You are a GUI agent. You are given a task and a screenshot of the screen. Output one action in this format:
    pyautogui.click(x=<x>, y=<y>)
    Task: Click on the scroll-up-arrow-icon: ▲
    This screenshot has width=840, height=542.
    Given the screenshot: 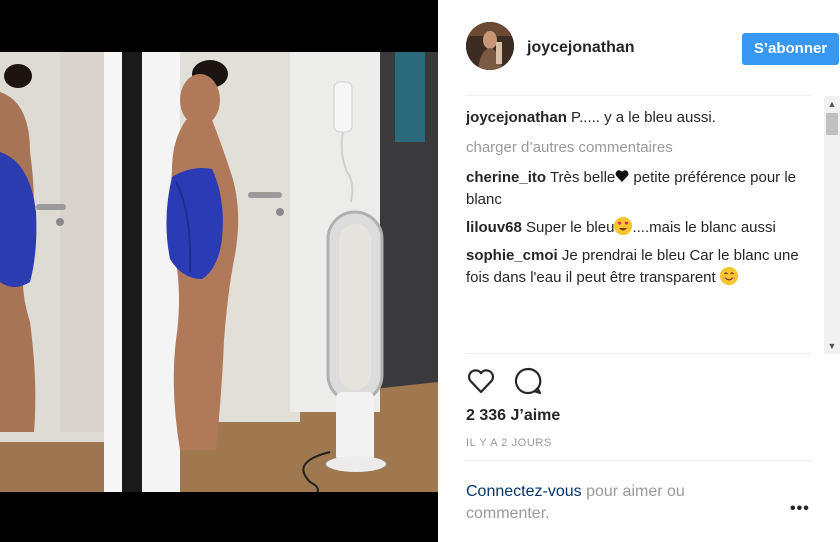 What is the action you would take?
    pyautogui.click(x=832, y=104)
    